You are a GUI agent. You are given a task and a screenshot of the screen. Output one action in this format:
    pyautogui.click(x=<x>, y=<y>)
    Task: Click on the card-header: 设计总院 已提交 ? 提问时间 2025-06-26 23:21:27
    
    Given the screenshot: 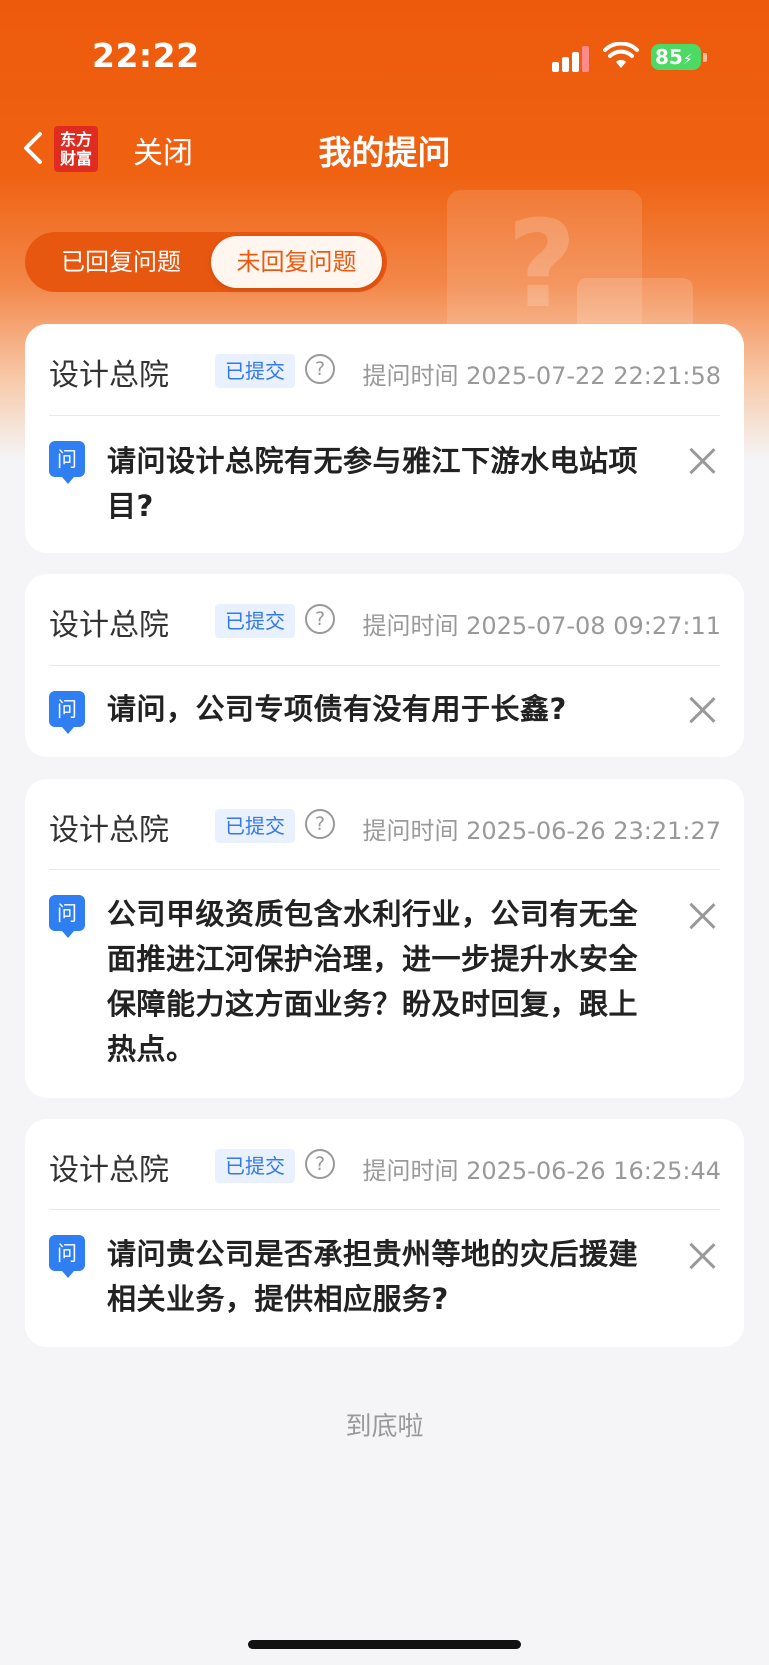 What is the action you would take?
    pyautogui.click(x=385, y=826)
    